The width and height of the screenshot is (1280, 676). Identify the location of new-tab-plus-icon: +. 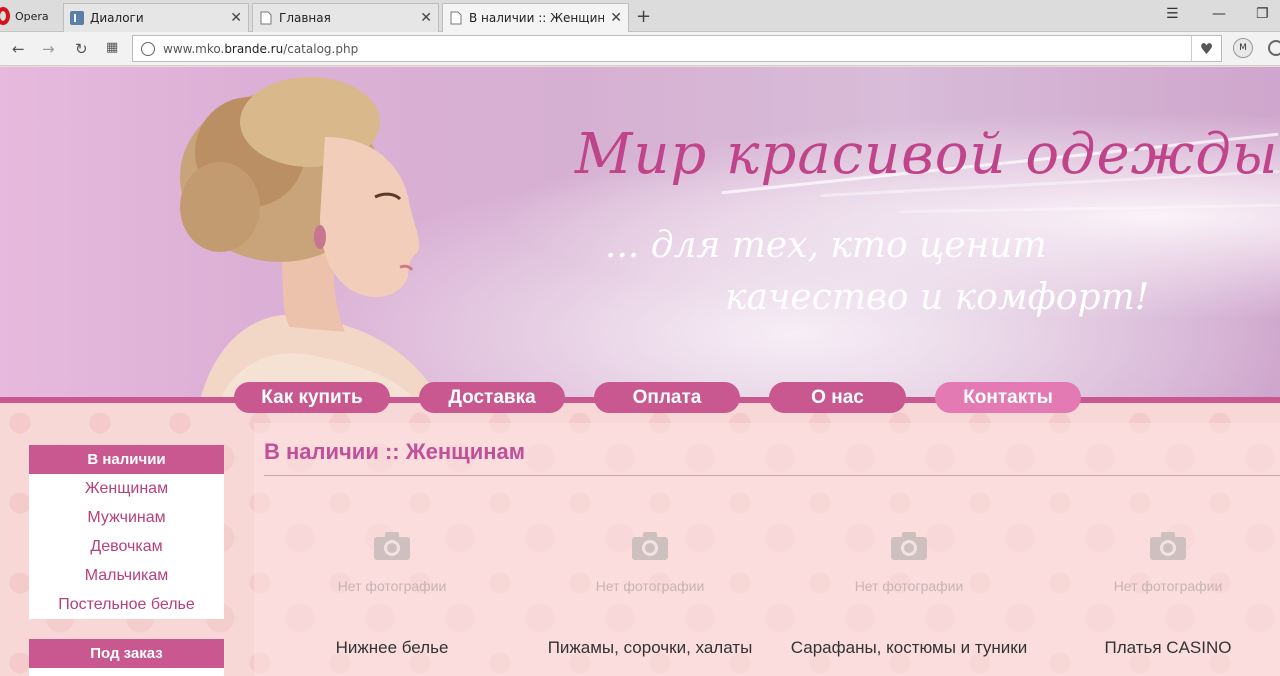
(643, 16).